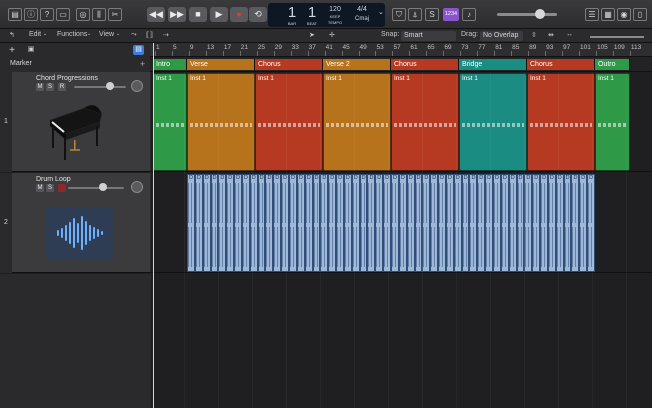  Describe the element at coordinates (166, 35) in the screenshot. I see `catch-playhead-icon: ⇢` at that location.